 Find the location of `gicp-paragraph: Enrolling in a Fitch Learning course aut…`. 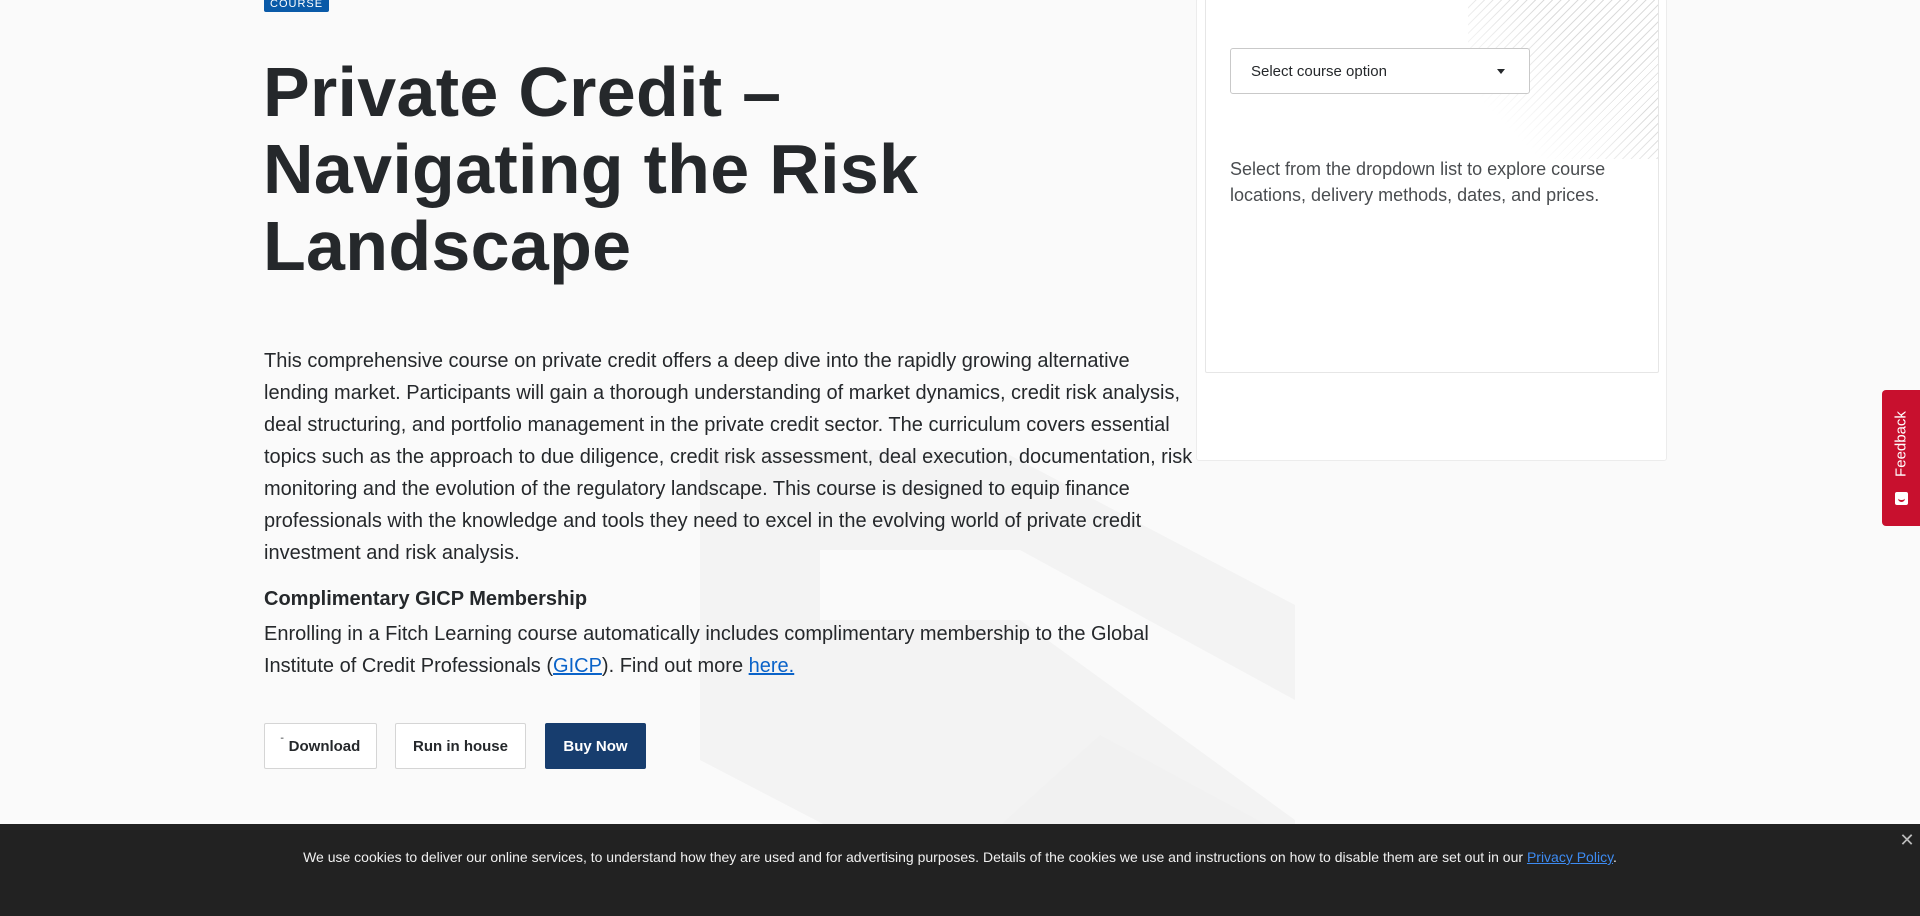

gicp-paragraph: Enrolling in a Fitch Learning course aut… is located at coordinates (729, 650).